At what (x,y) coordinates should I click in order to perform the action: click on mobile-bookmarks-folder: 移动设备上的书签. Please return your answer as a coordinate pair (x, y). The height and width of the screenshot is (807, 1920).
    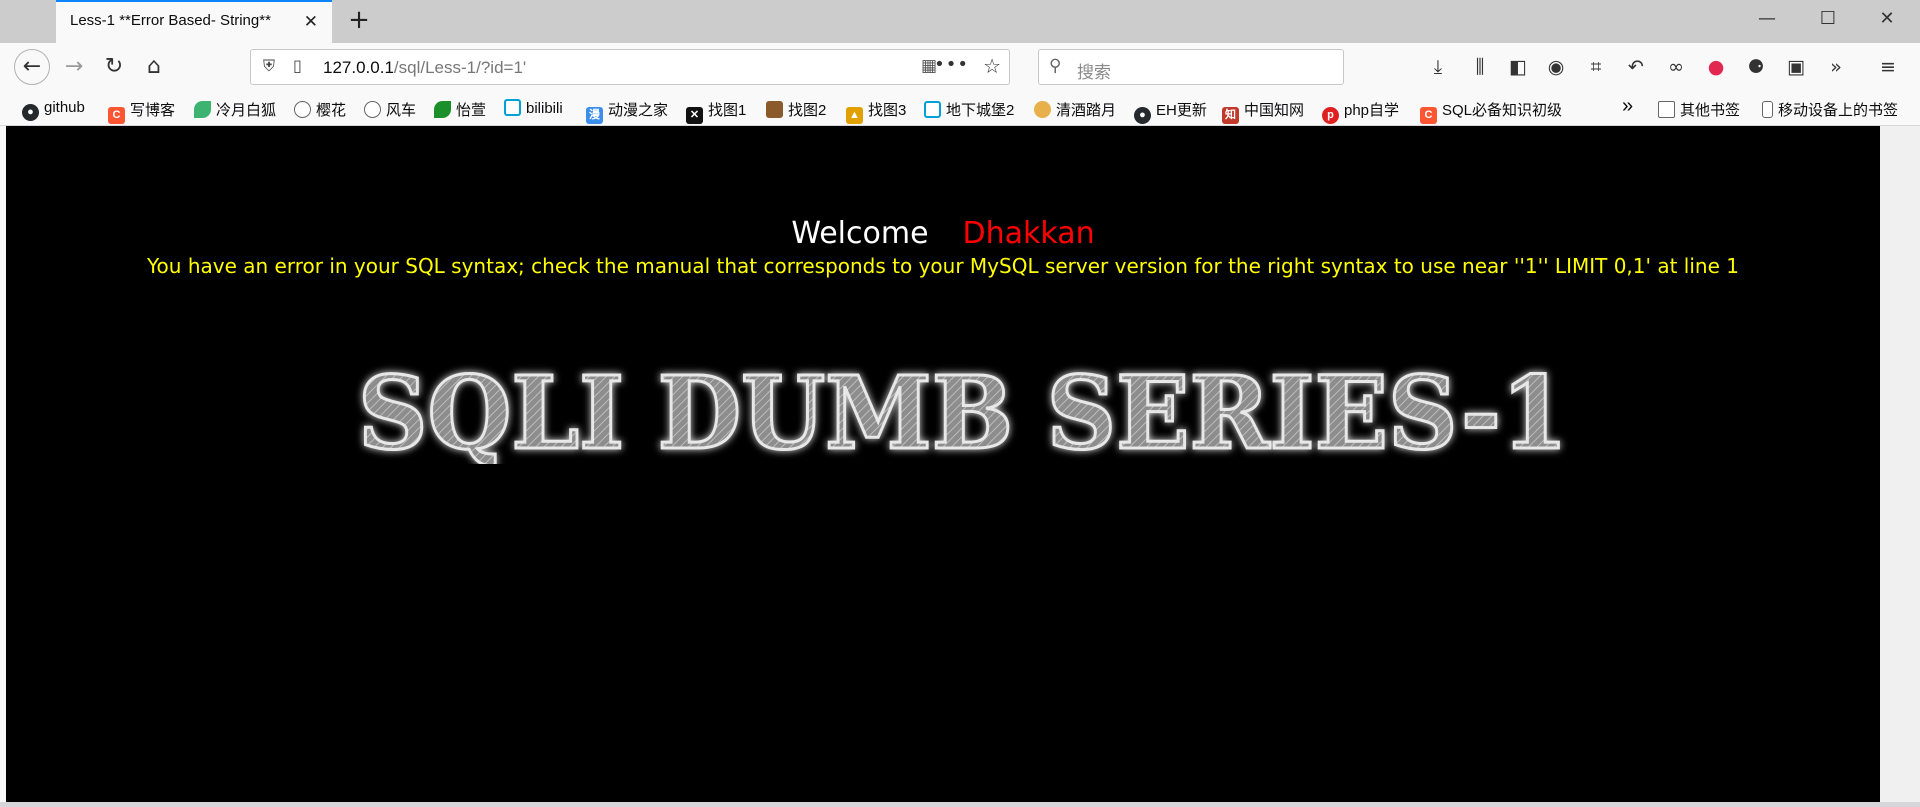
    Looking at the image, I should click on (1830, 109).